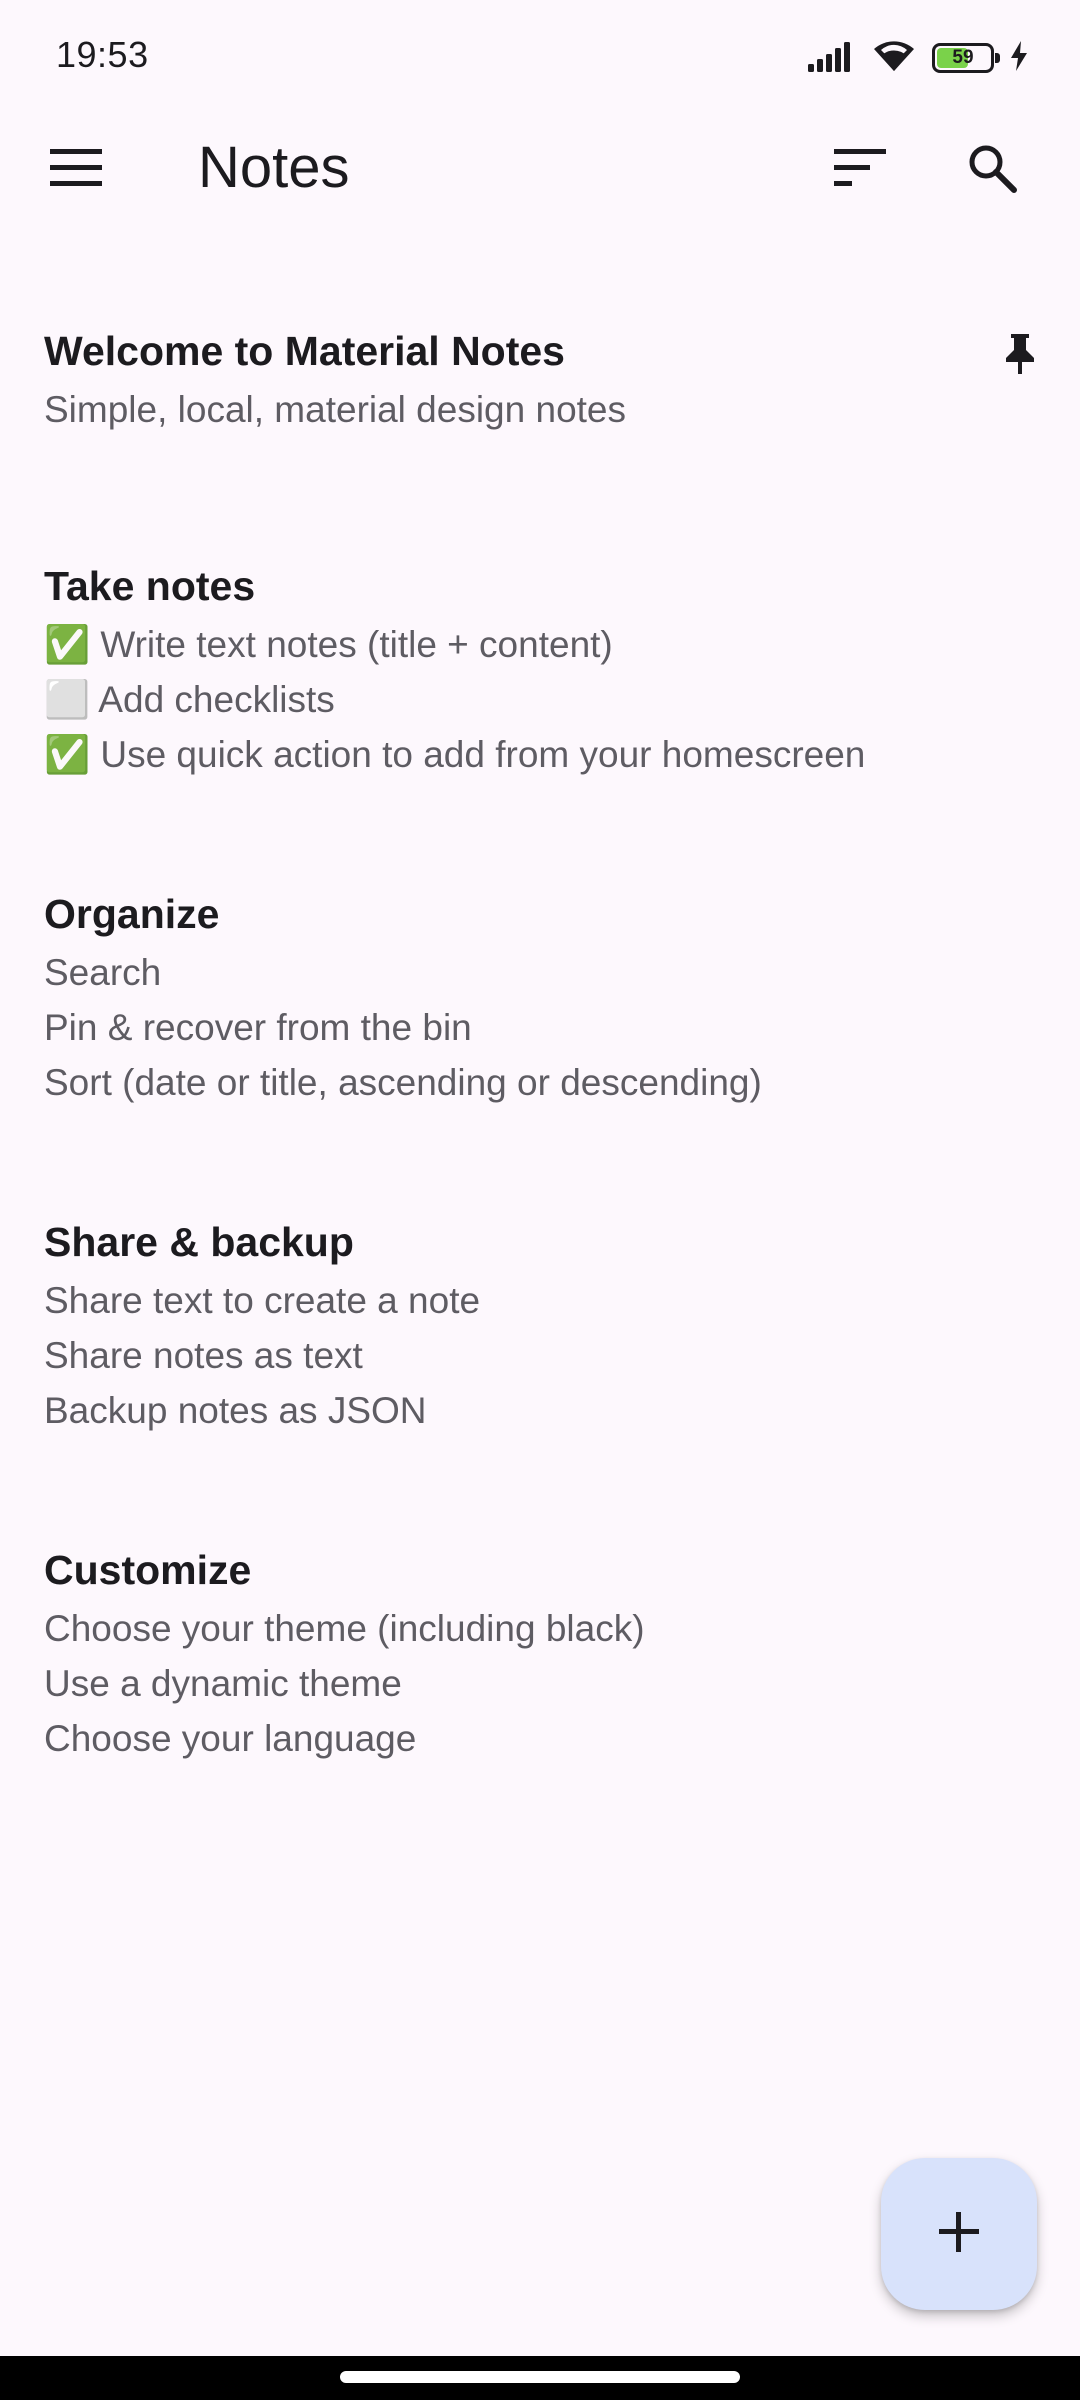  I want to click on pin-icon, so click(1020, 356).